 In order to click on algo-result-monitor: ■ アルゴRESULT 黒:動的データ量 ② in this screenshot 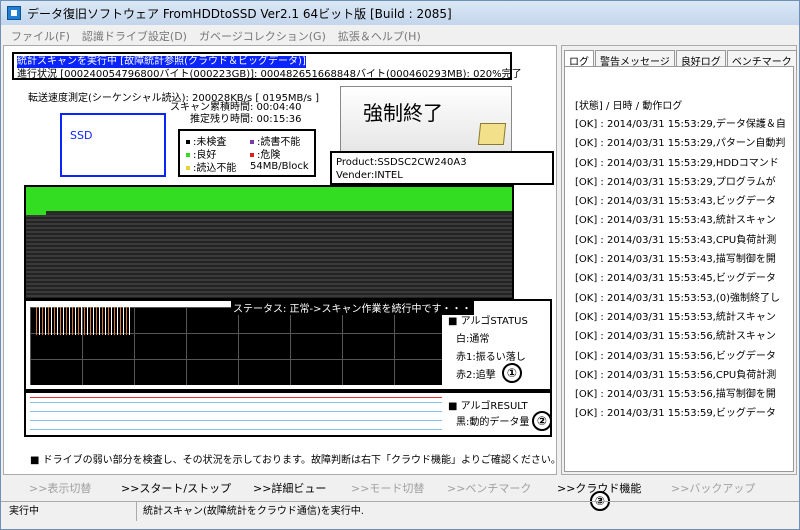, I will do `click(288, 414)`.